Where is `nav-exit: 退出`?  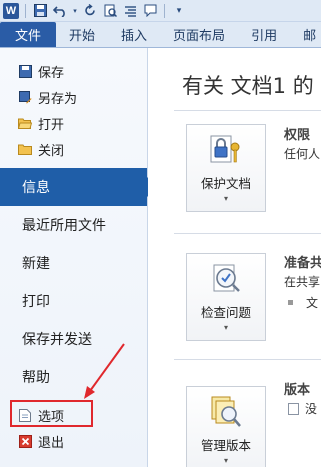
nav-exit: 退出 is located at coordinates (73, 441).